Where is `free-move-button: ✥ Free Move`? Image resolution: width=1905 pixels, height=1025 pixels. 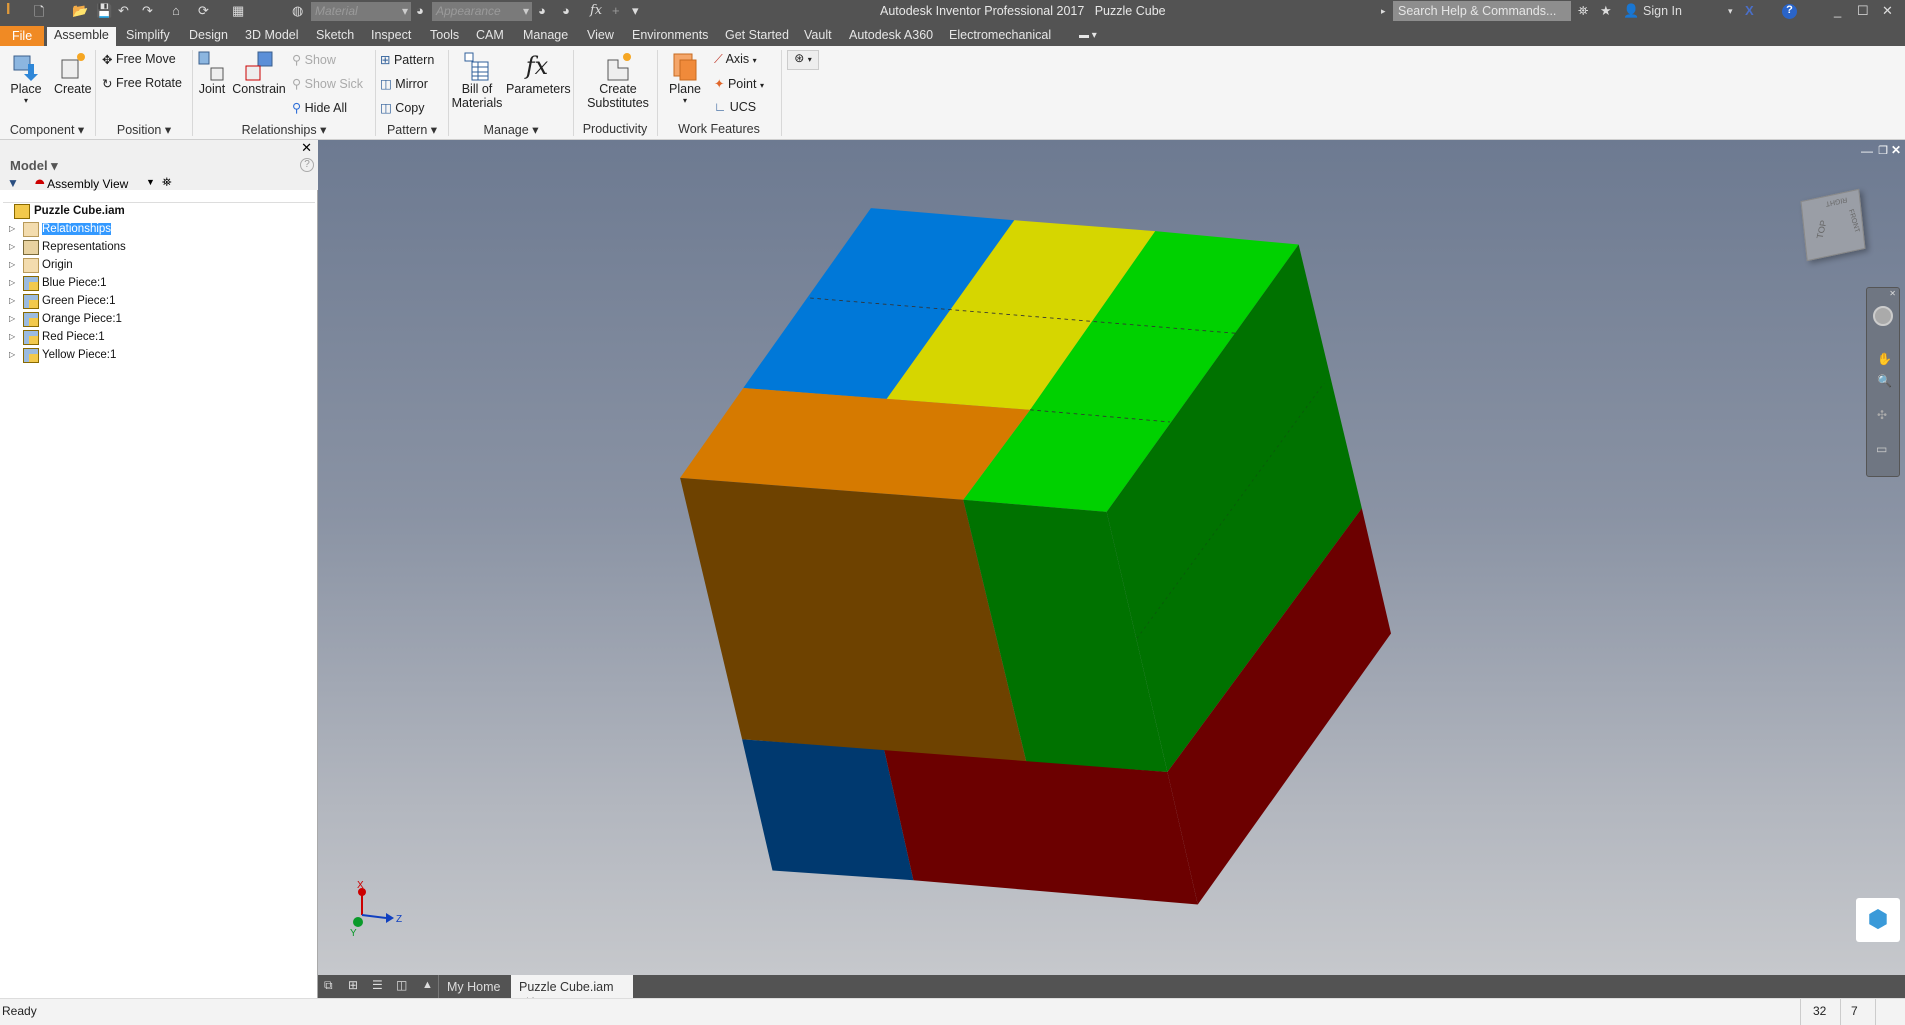 free-move-button: ✥ Free Move is located at coordinates (139, 59).